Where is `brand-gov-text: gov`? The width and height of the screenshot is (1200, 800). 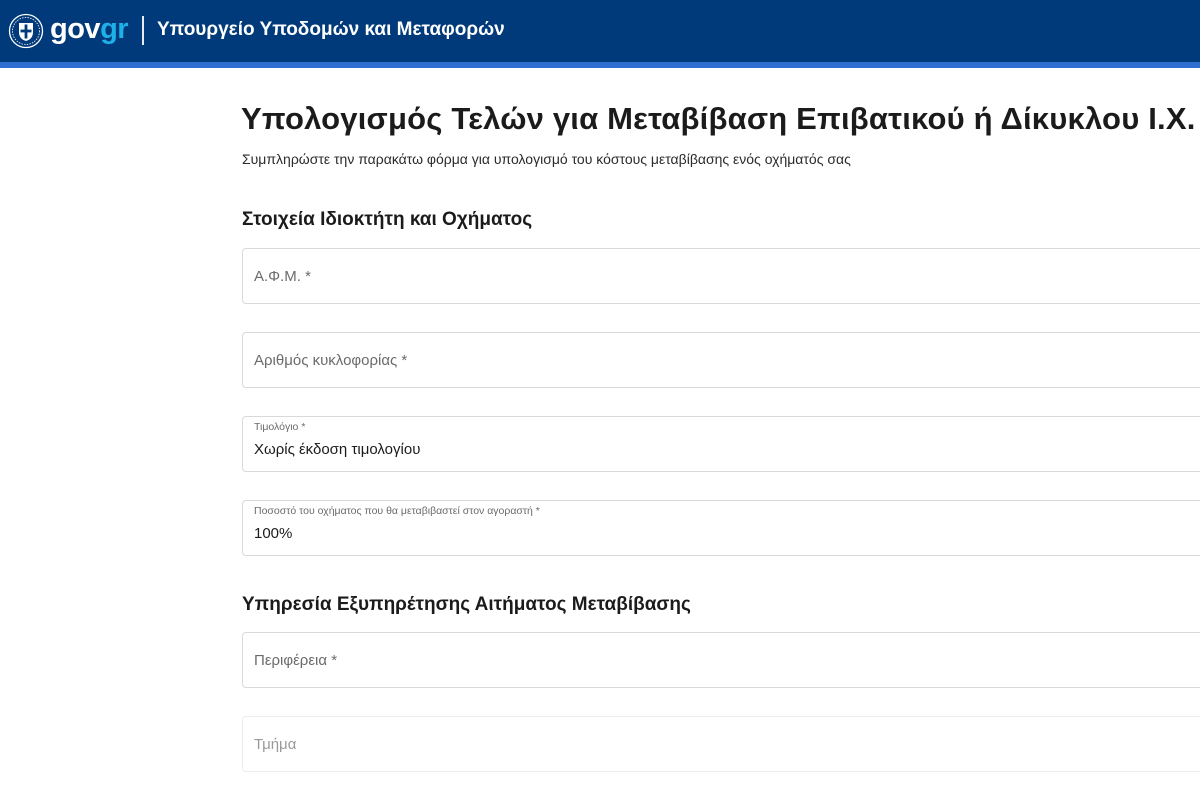 brand-gov-text: gov is located at coordinates (75, 29).